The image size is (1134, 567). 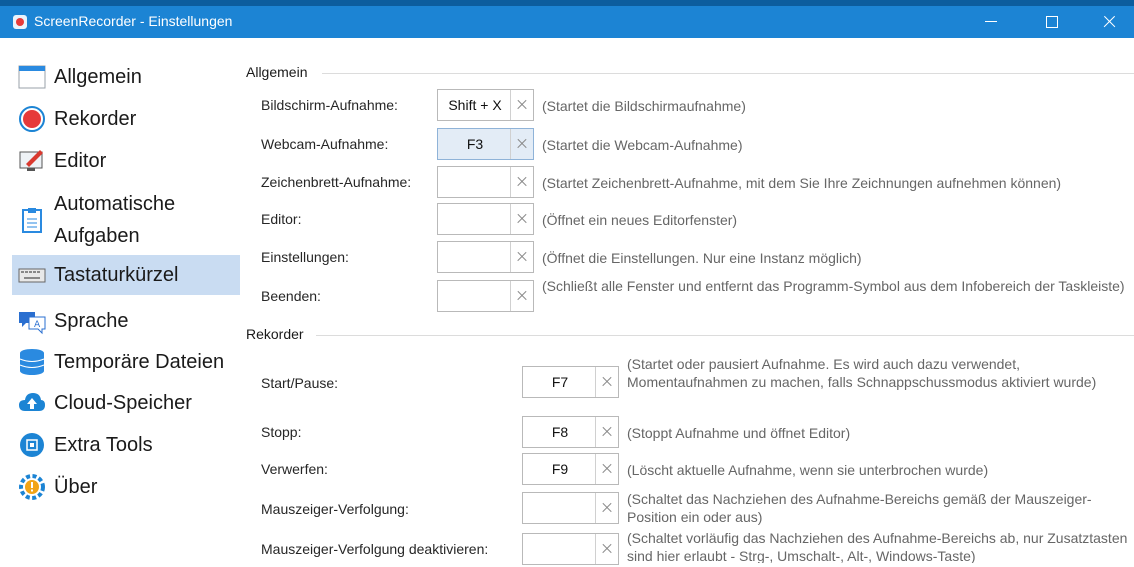 What do you see at coordinates (325, 144) in the screenshot?
I see `hotkey-label: Webcam-Aufnahme:` at bounding box center [325, 144].